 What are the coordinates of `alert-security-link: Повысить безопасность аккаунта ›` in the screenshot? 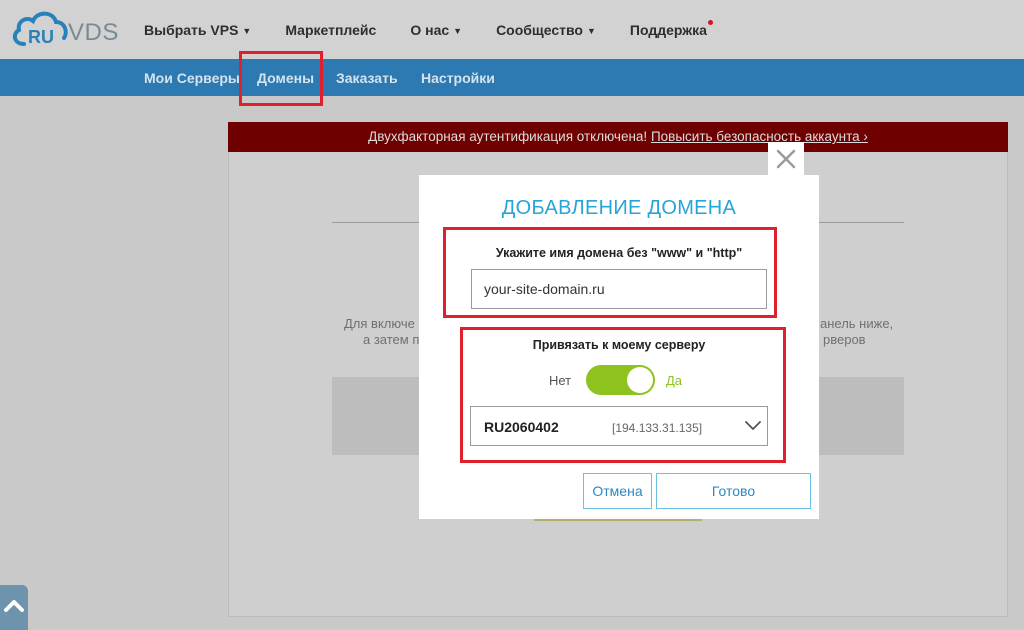 It's located at (759, 136).